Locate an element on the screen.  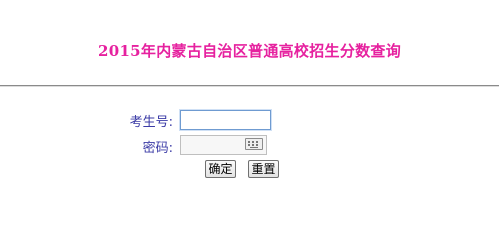
exam-number-input is located at coordinates (225, 120).